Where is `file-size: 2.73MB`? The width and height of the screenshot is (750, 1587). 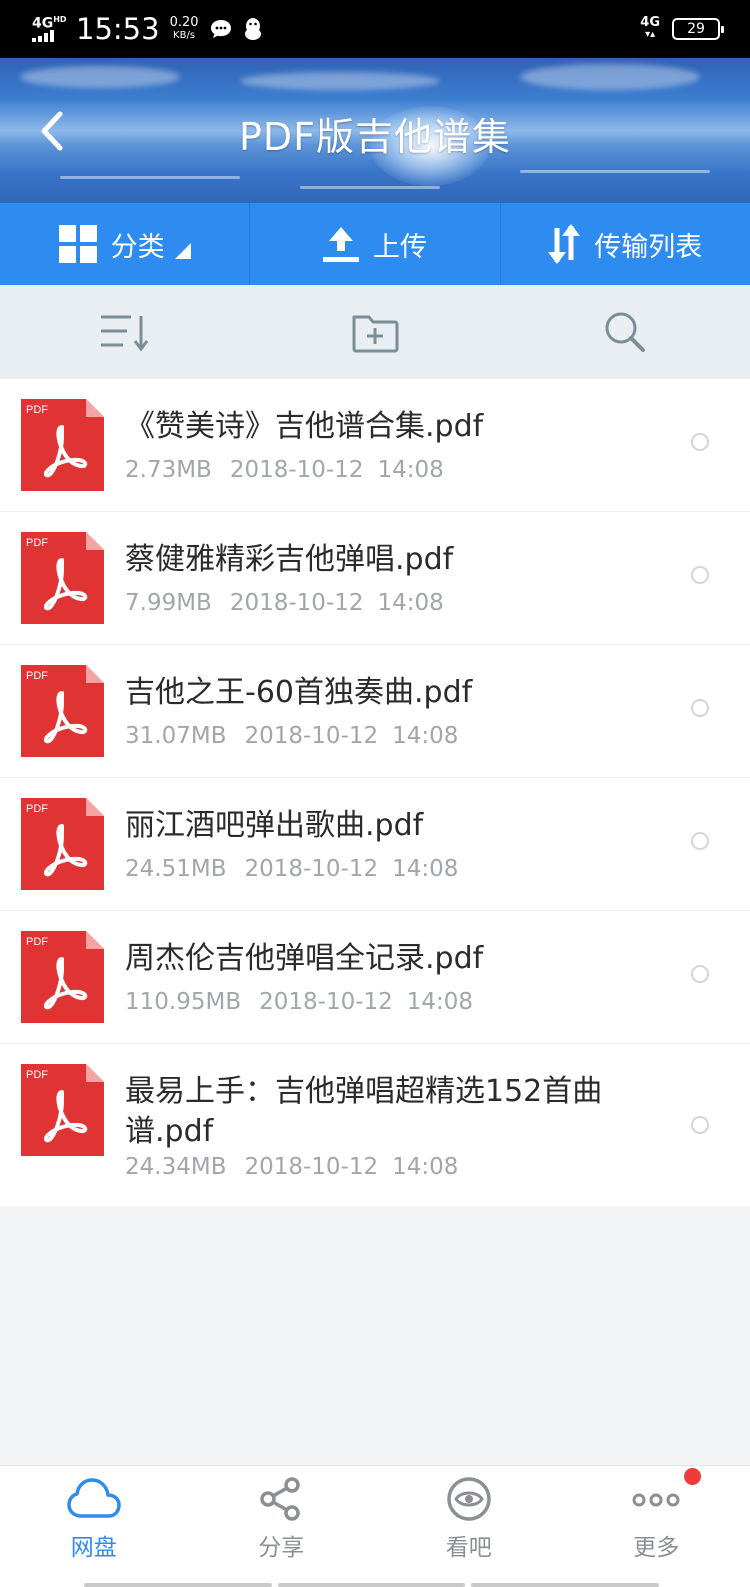
file-size: 2.73MB is located at coordinates (168, 470).